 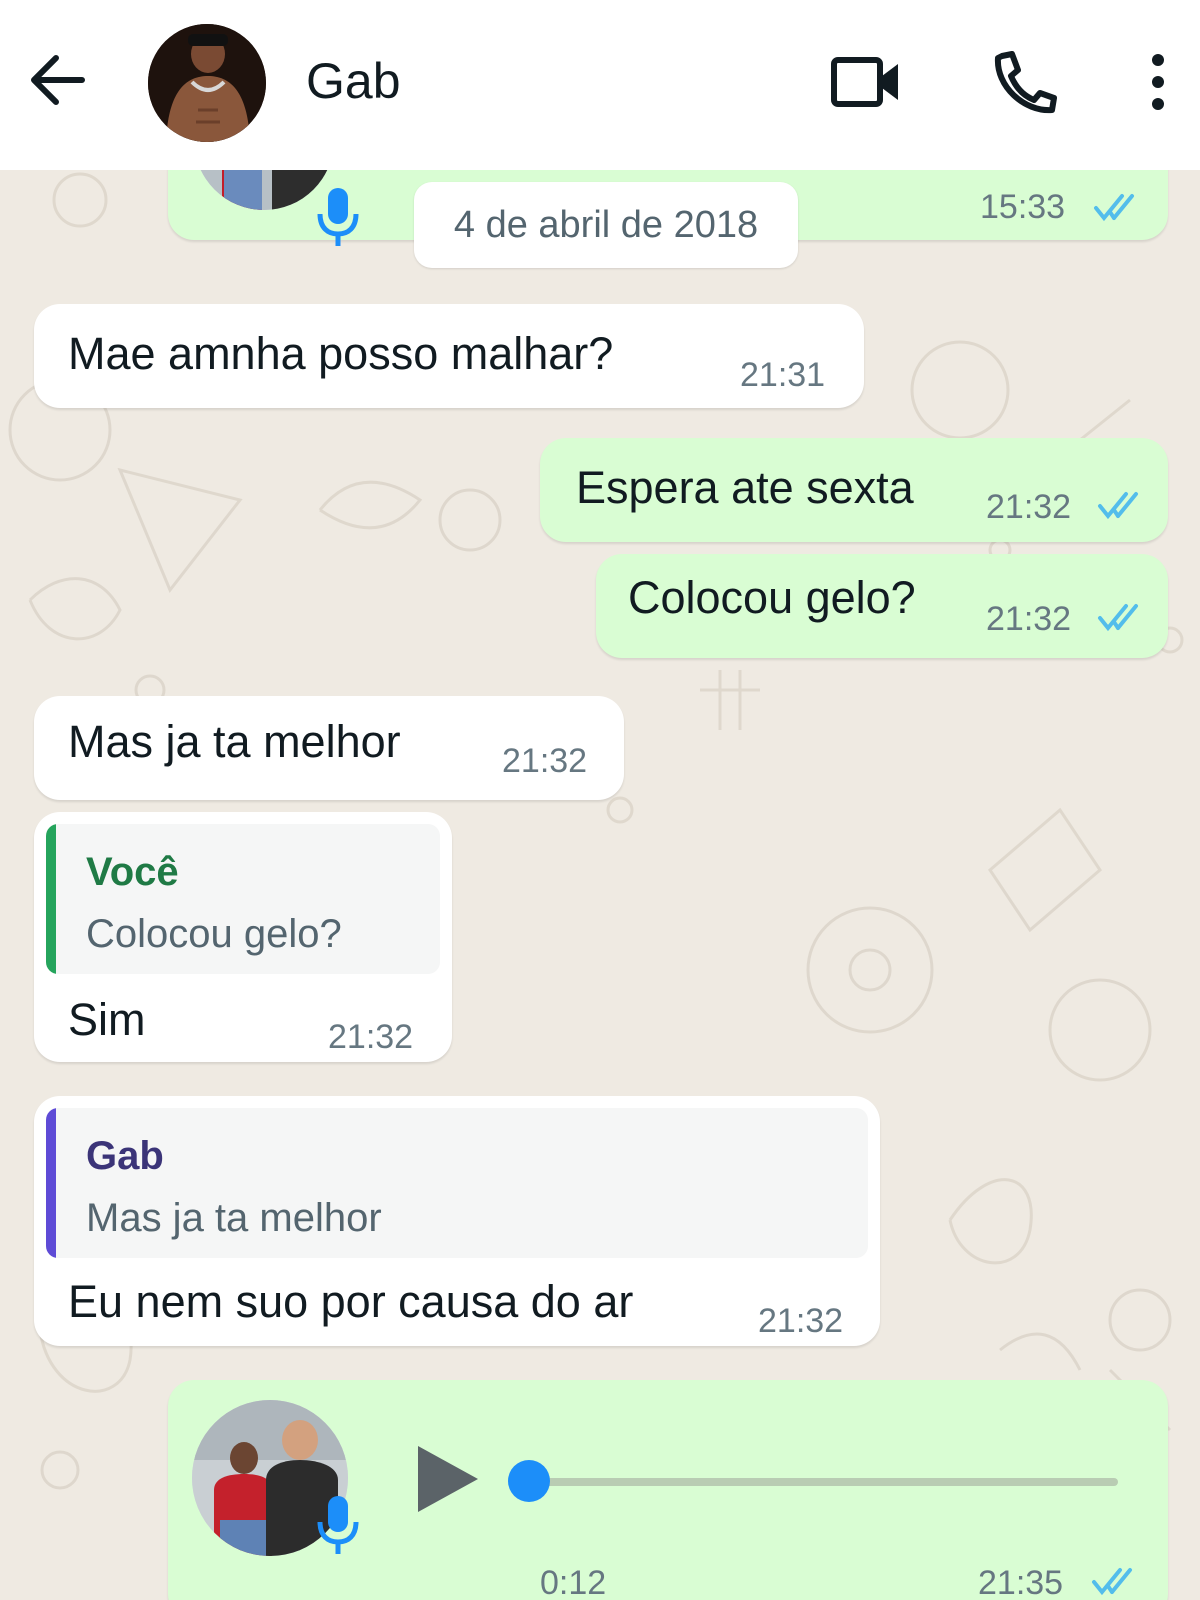 What do you see at coordinates (818, 1482) in the screenshot?
I see `audio-track` at bounding box center [818, 1482].